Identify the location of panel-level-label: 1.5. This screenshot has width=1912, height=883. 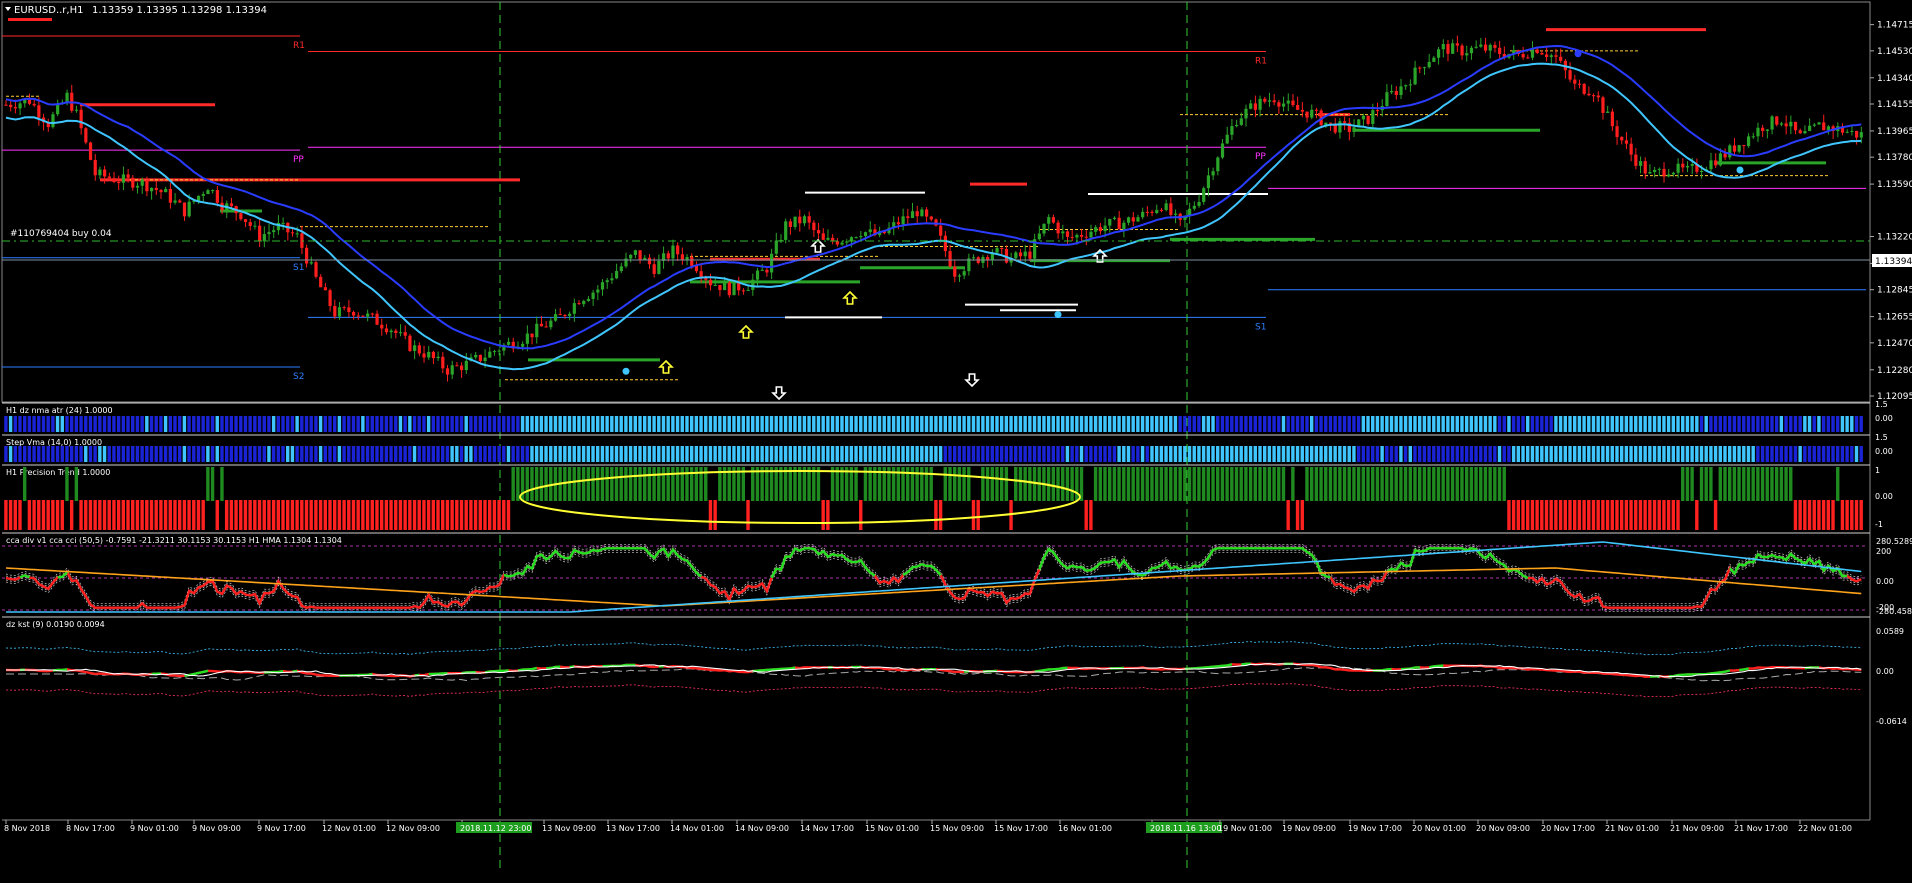
(1881, 404).